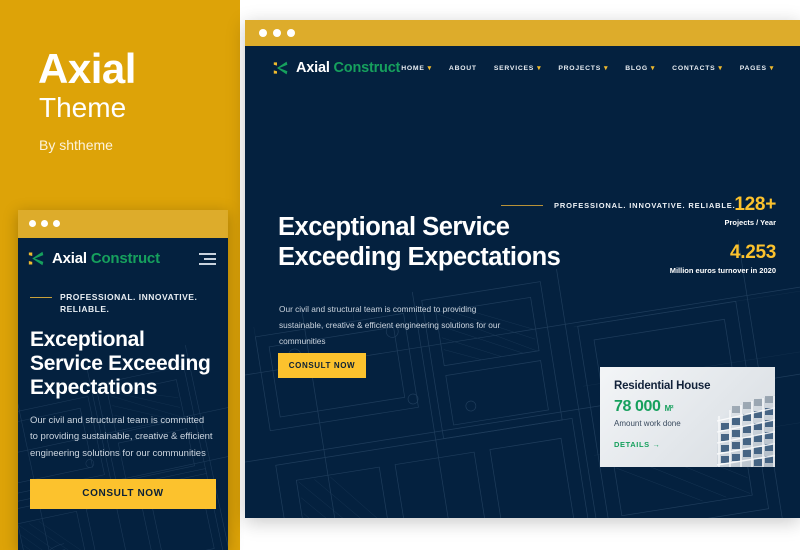 The height and width of the screenshot is (550, 800). I want to click on stat-turnover: 4.253 Million euros turnover in 2020, so click(723, 259).